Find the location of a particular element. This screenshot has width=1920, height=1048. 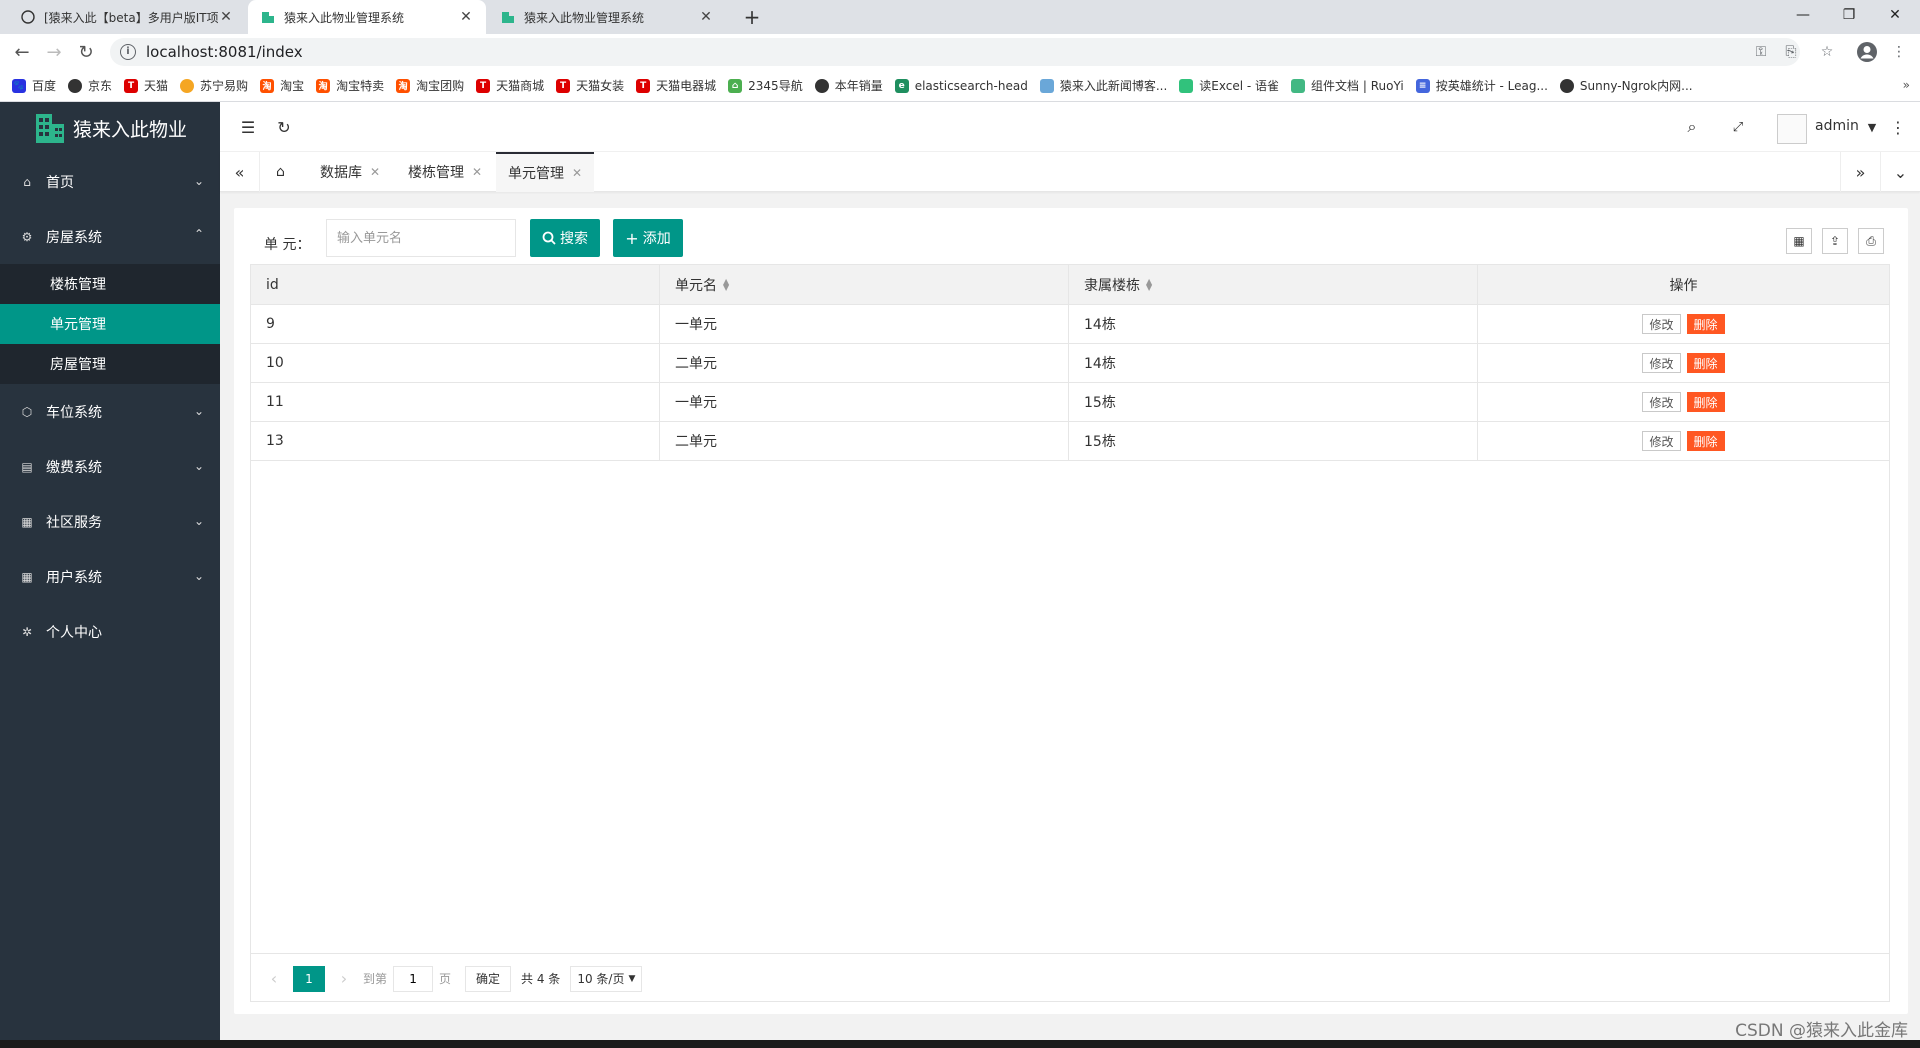

bookmark: 淘淘宝 is located at coordinates (282, 85).